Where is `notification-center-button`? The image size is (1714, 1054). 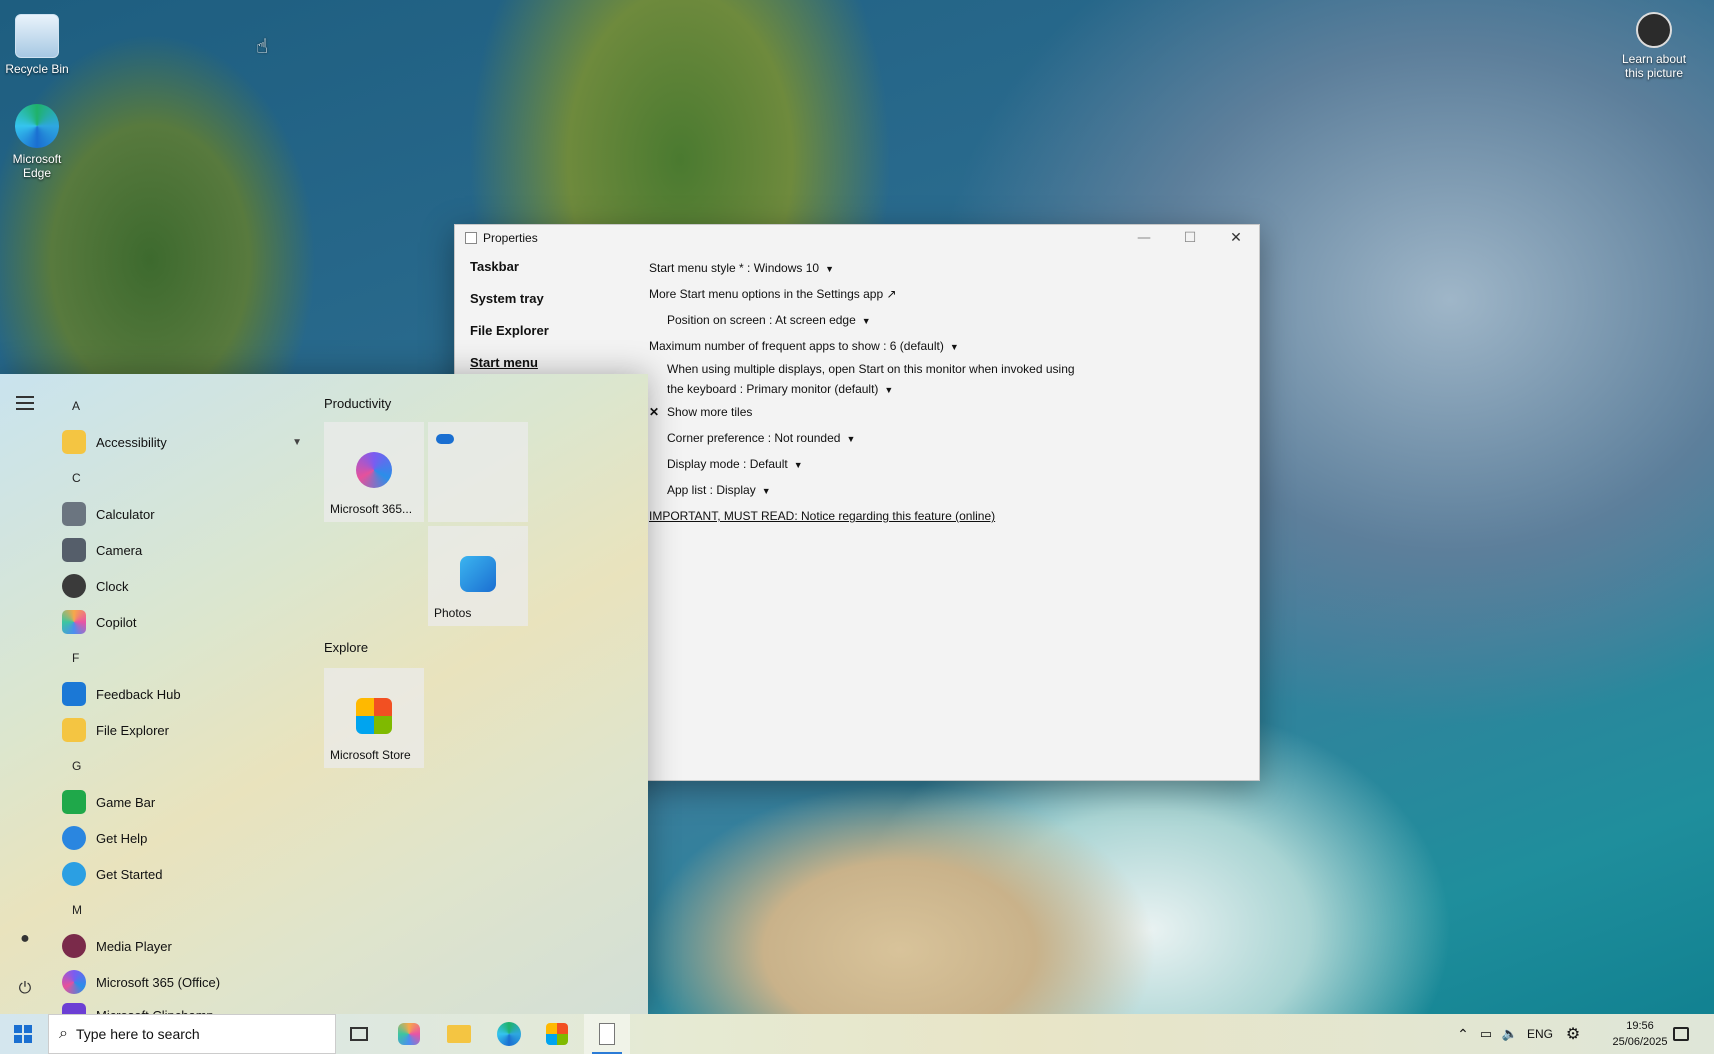 notification-center-button is located at coordinates (1681, 1034).